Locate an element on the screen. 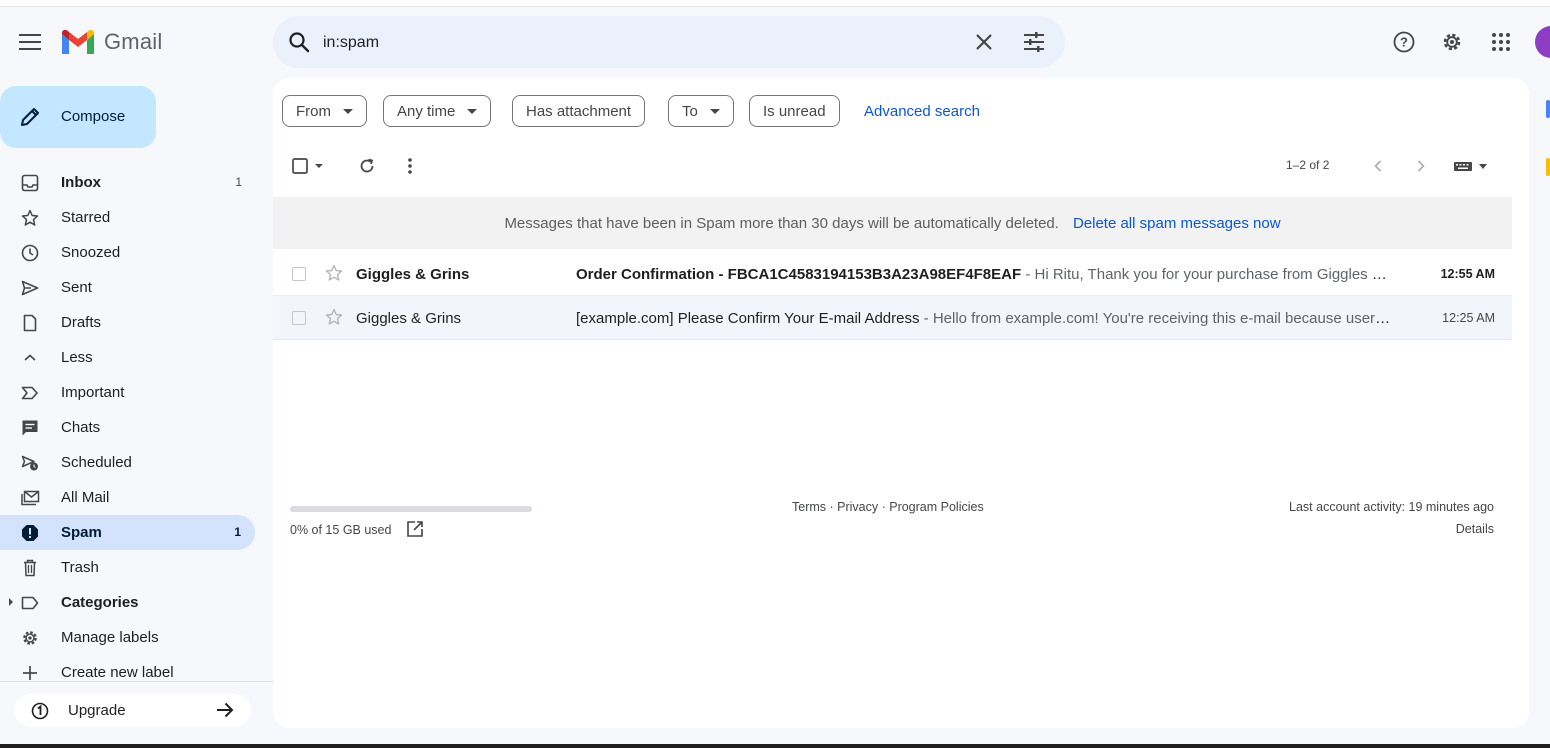  search-icon is located at coordinates (299, 42).